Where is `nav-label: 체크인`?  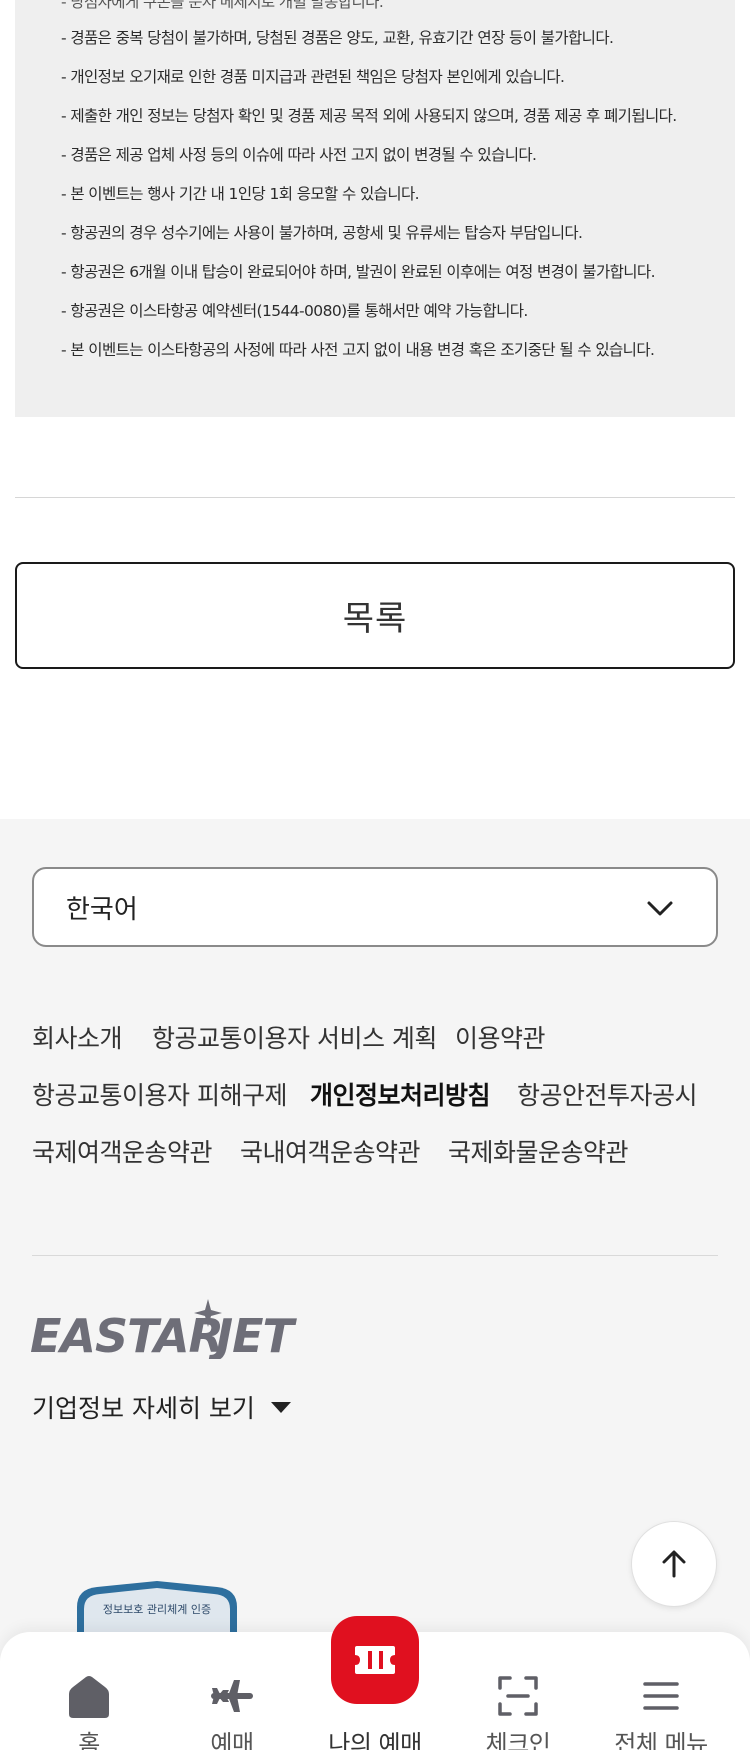 nav-label: 체크인 is located at coordinates (518, 1740).